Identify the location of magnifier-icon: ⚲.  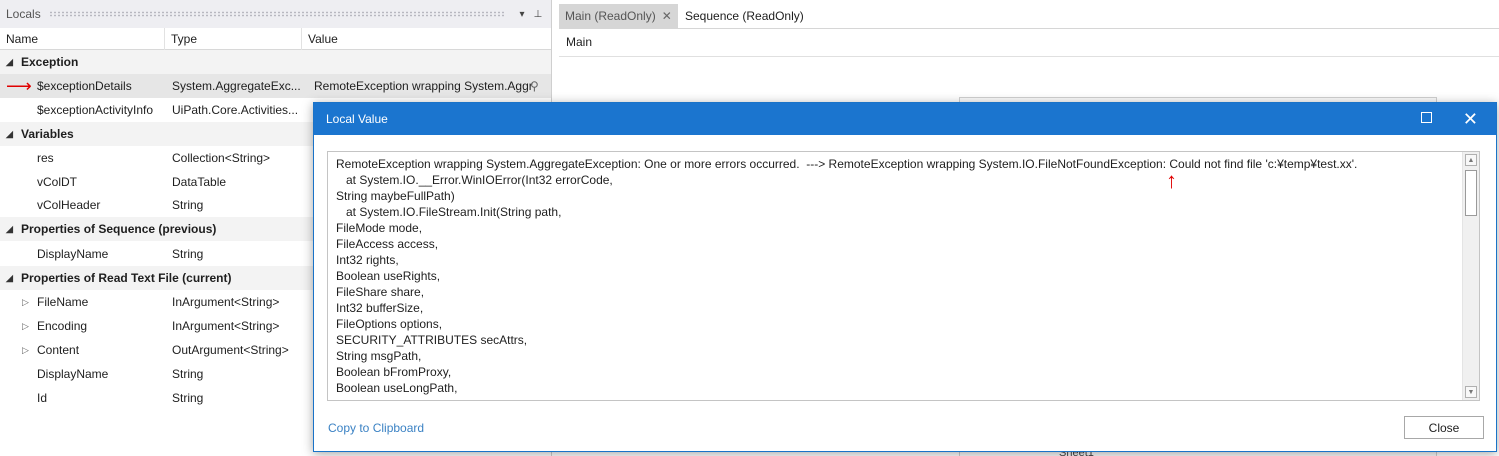
(534, 86).